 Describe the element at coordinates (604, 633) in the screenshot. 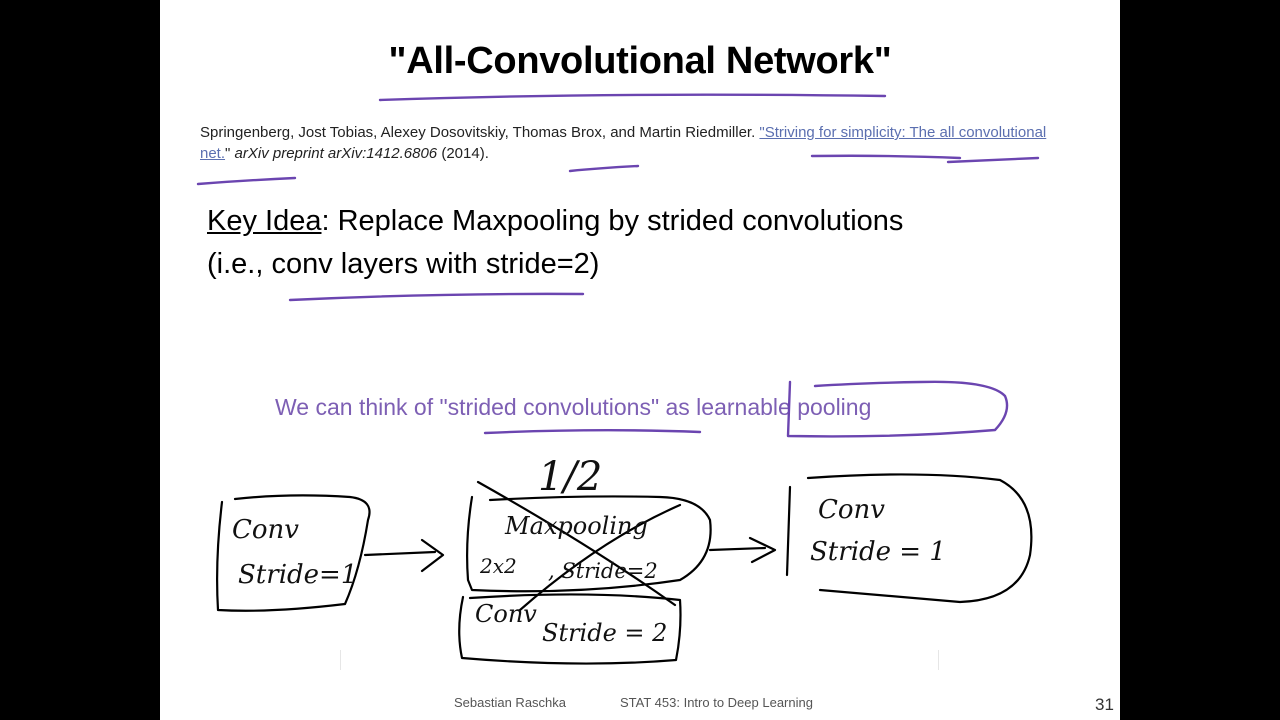

I see `box-bottom-line-2: Stride = 2` at that location.